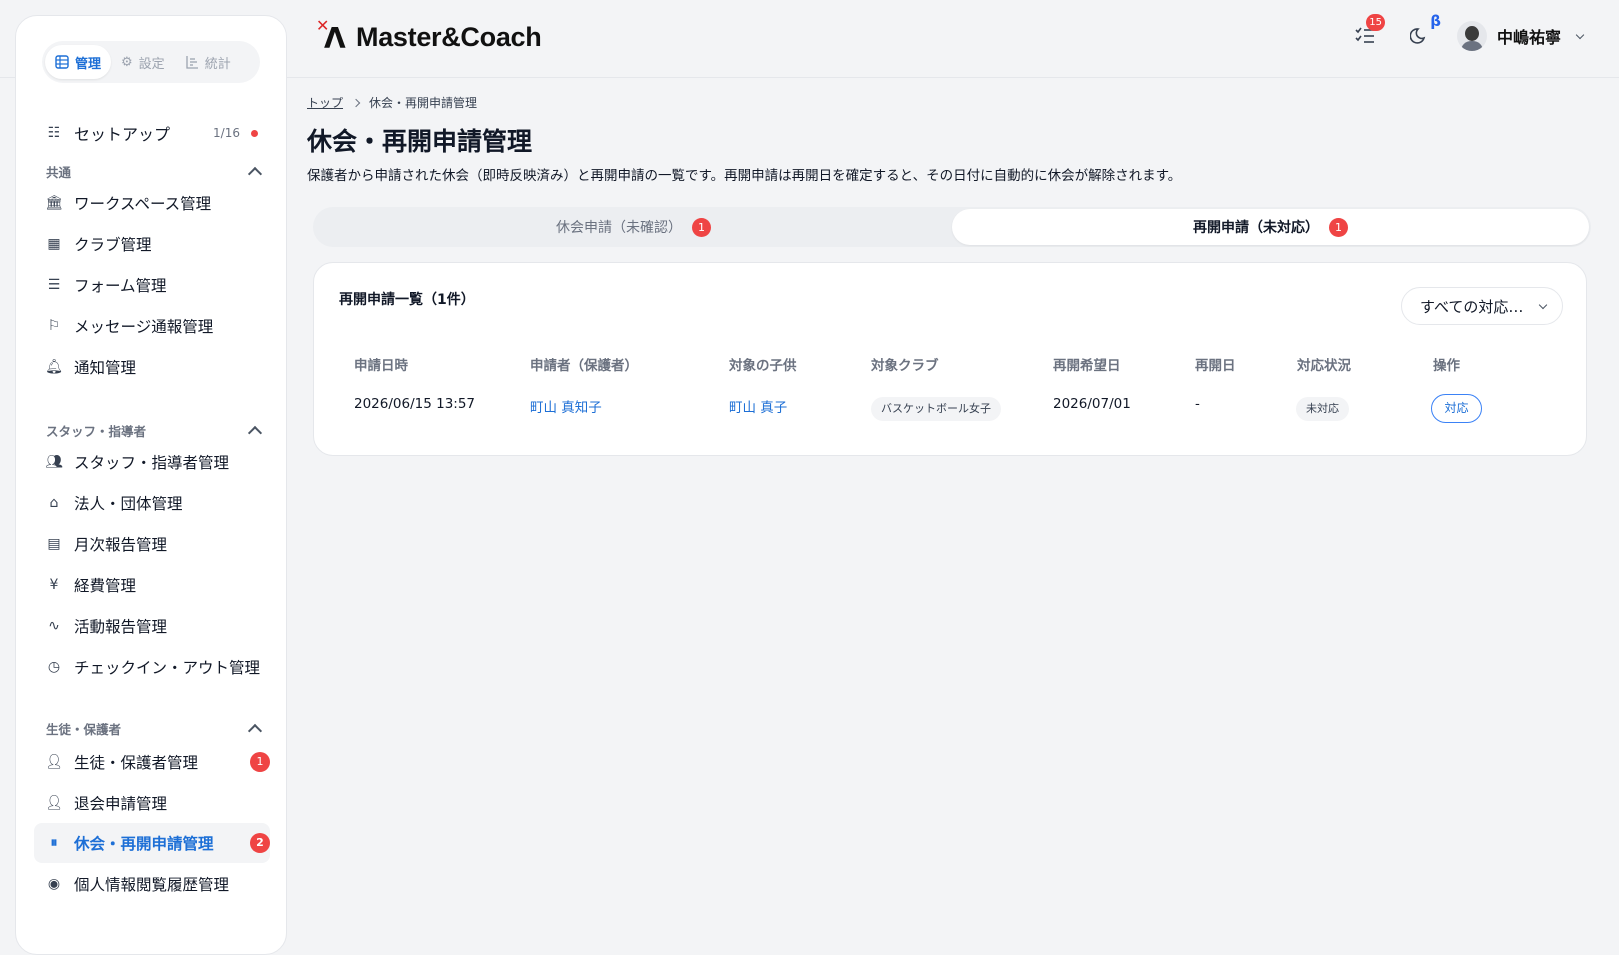 The height and width of the screenshot is (955, 1619). What do you see at coordinates (1324, 366) in the screenshot?
I see `column-header: 対応状況` at bounding box center [1324, 366].